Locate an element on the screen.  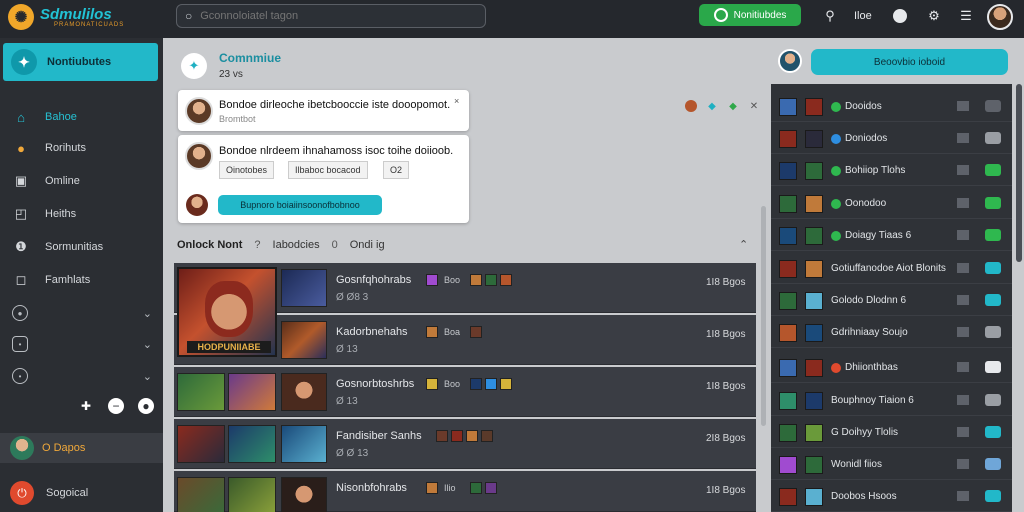
friend-row: Bohiiop Tlohs is located at coordinates (891, 170).